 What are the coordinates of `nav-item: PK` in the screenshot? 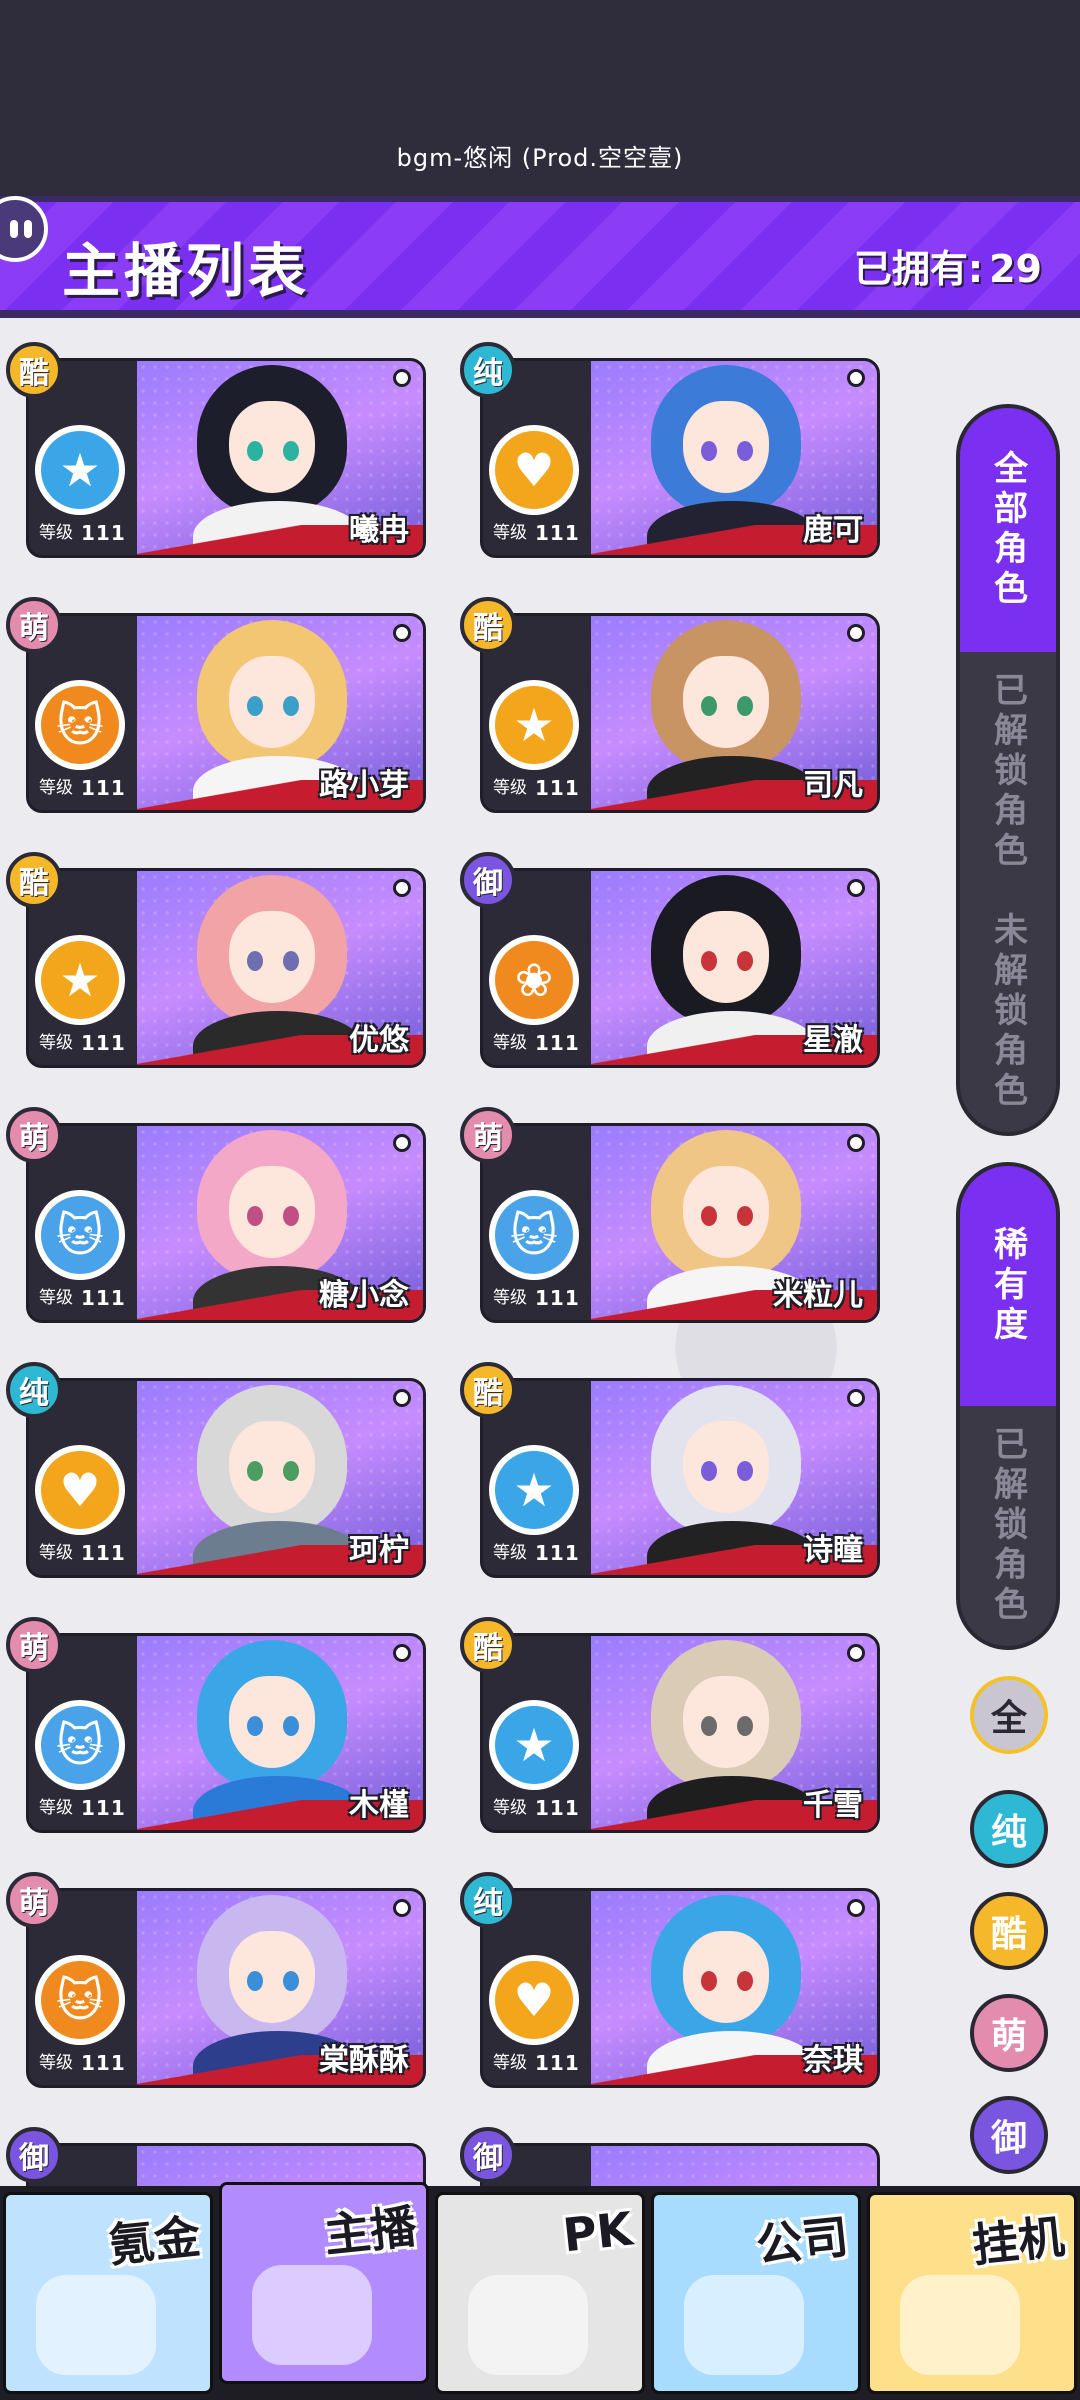 It's located at (540, 2293).